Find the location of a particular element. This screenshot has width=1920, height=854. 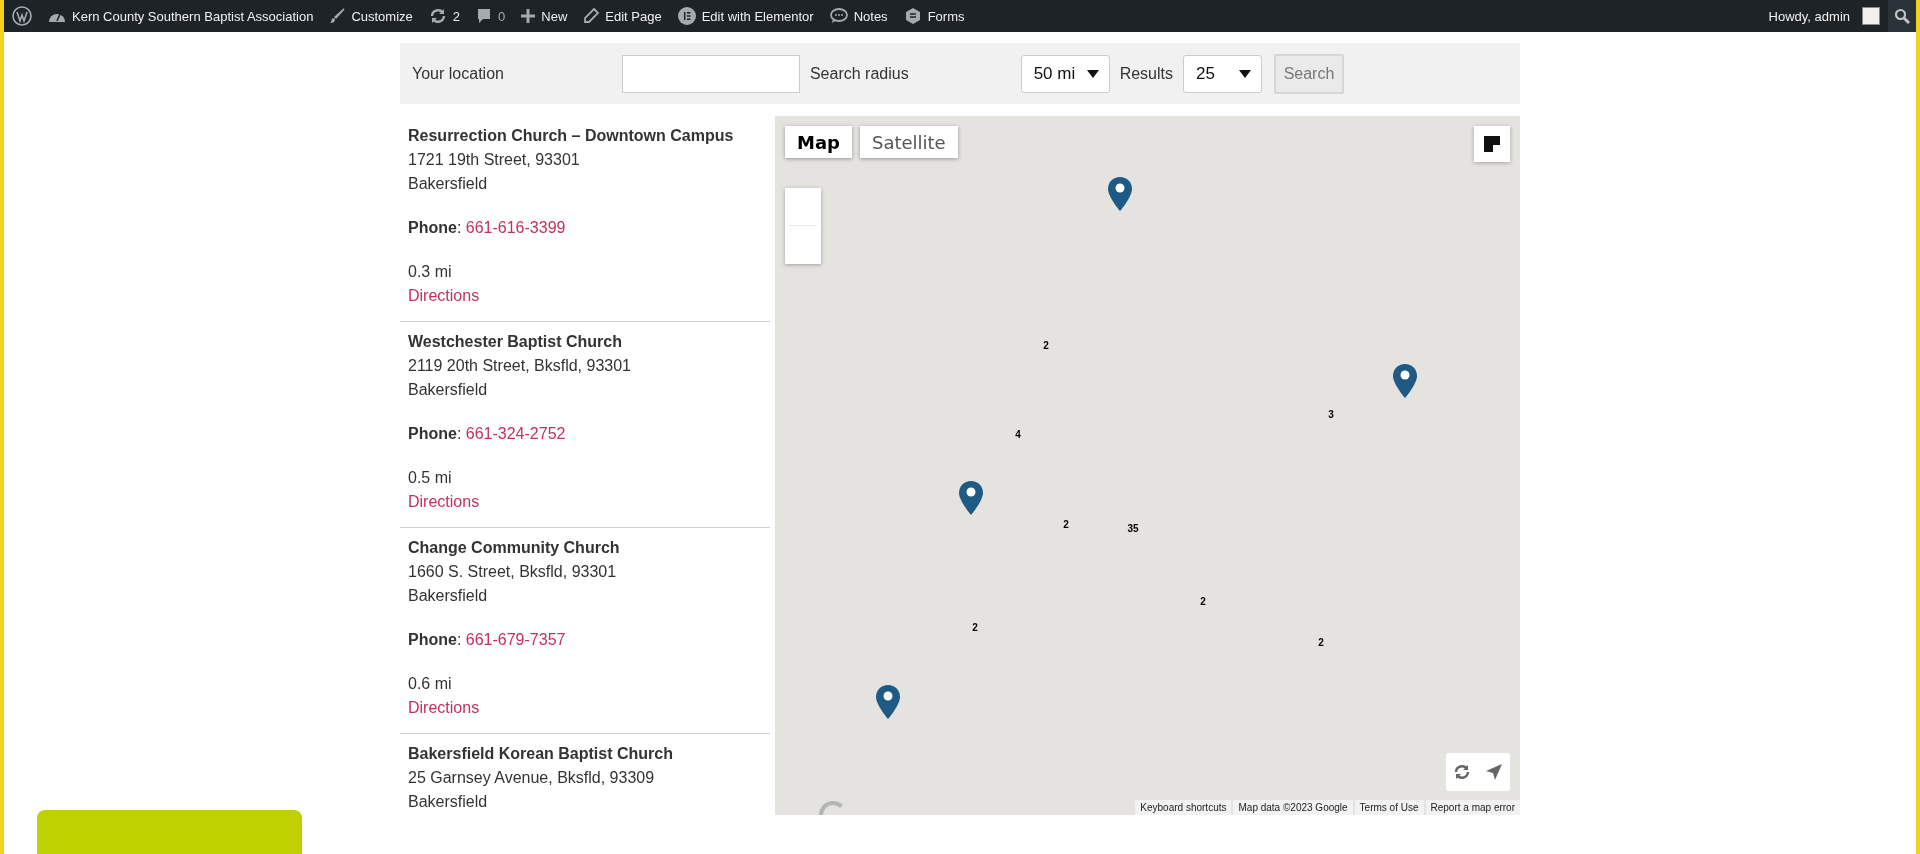

location-label: Your location is located at coordinates (458, 73).